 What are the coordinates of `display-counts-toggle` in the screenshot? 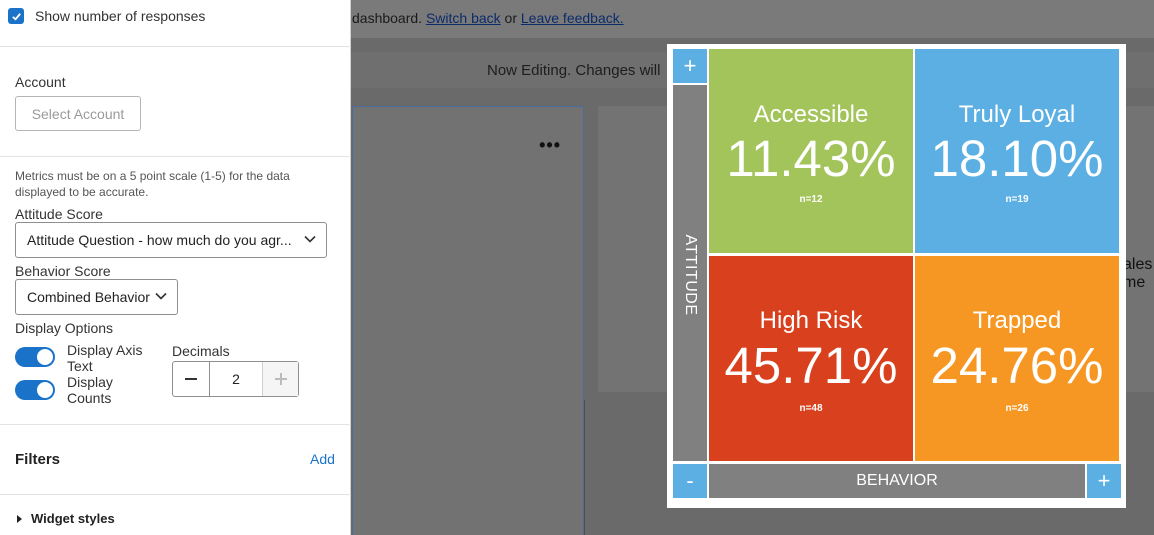 It's located at (35, 390).